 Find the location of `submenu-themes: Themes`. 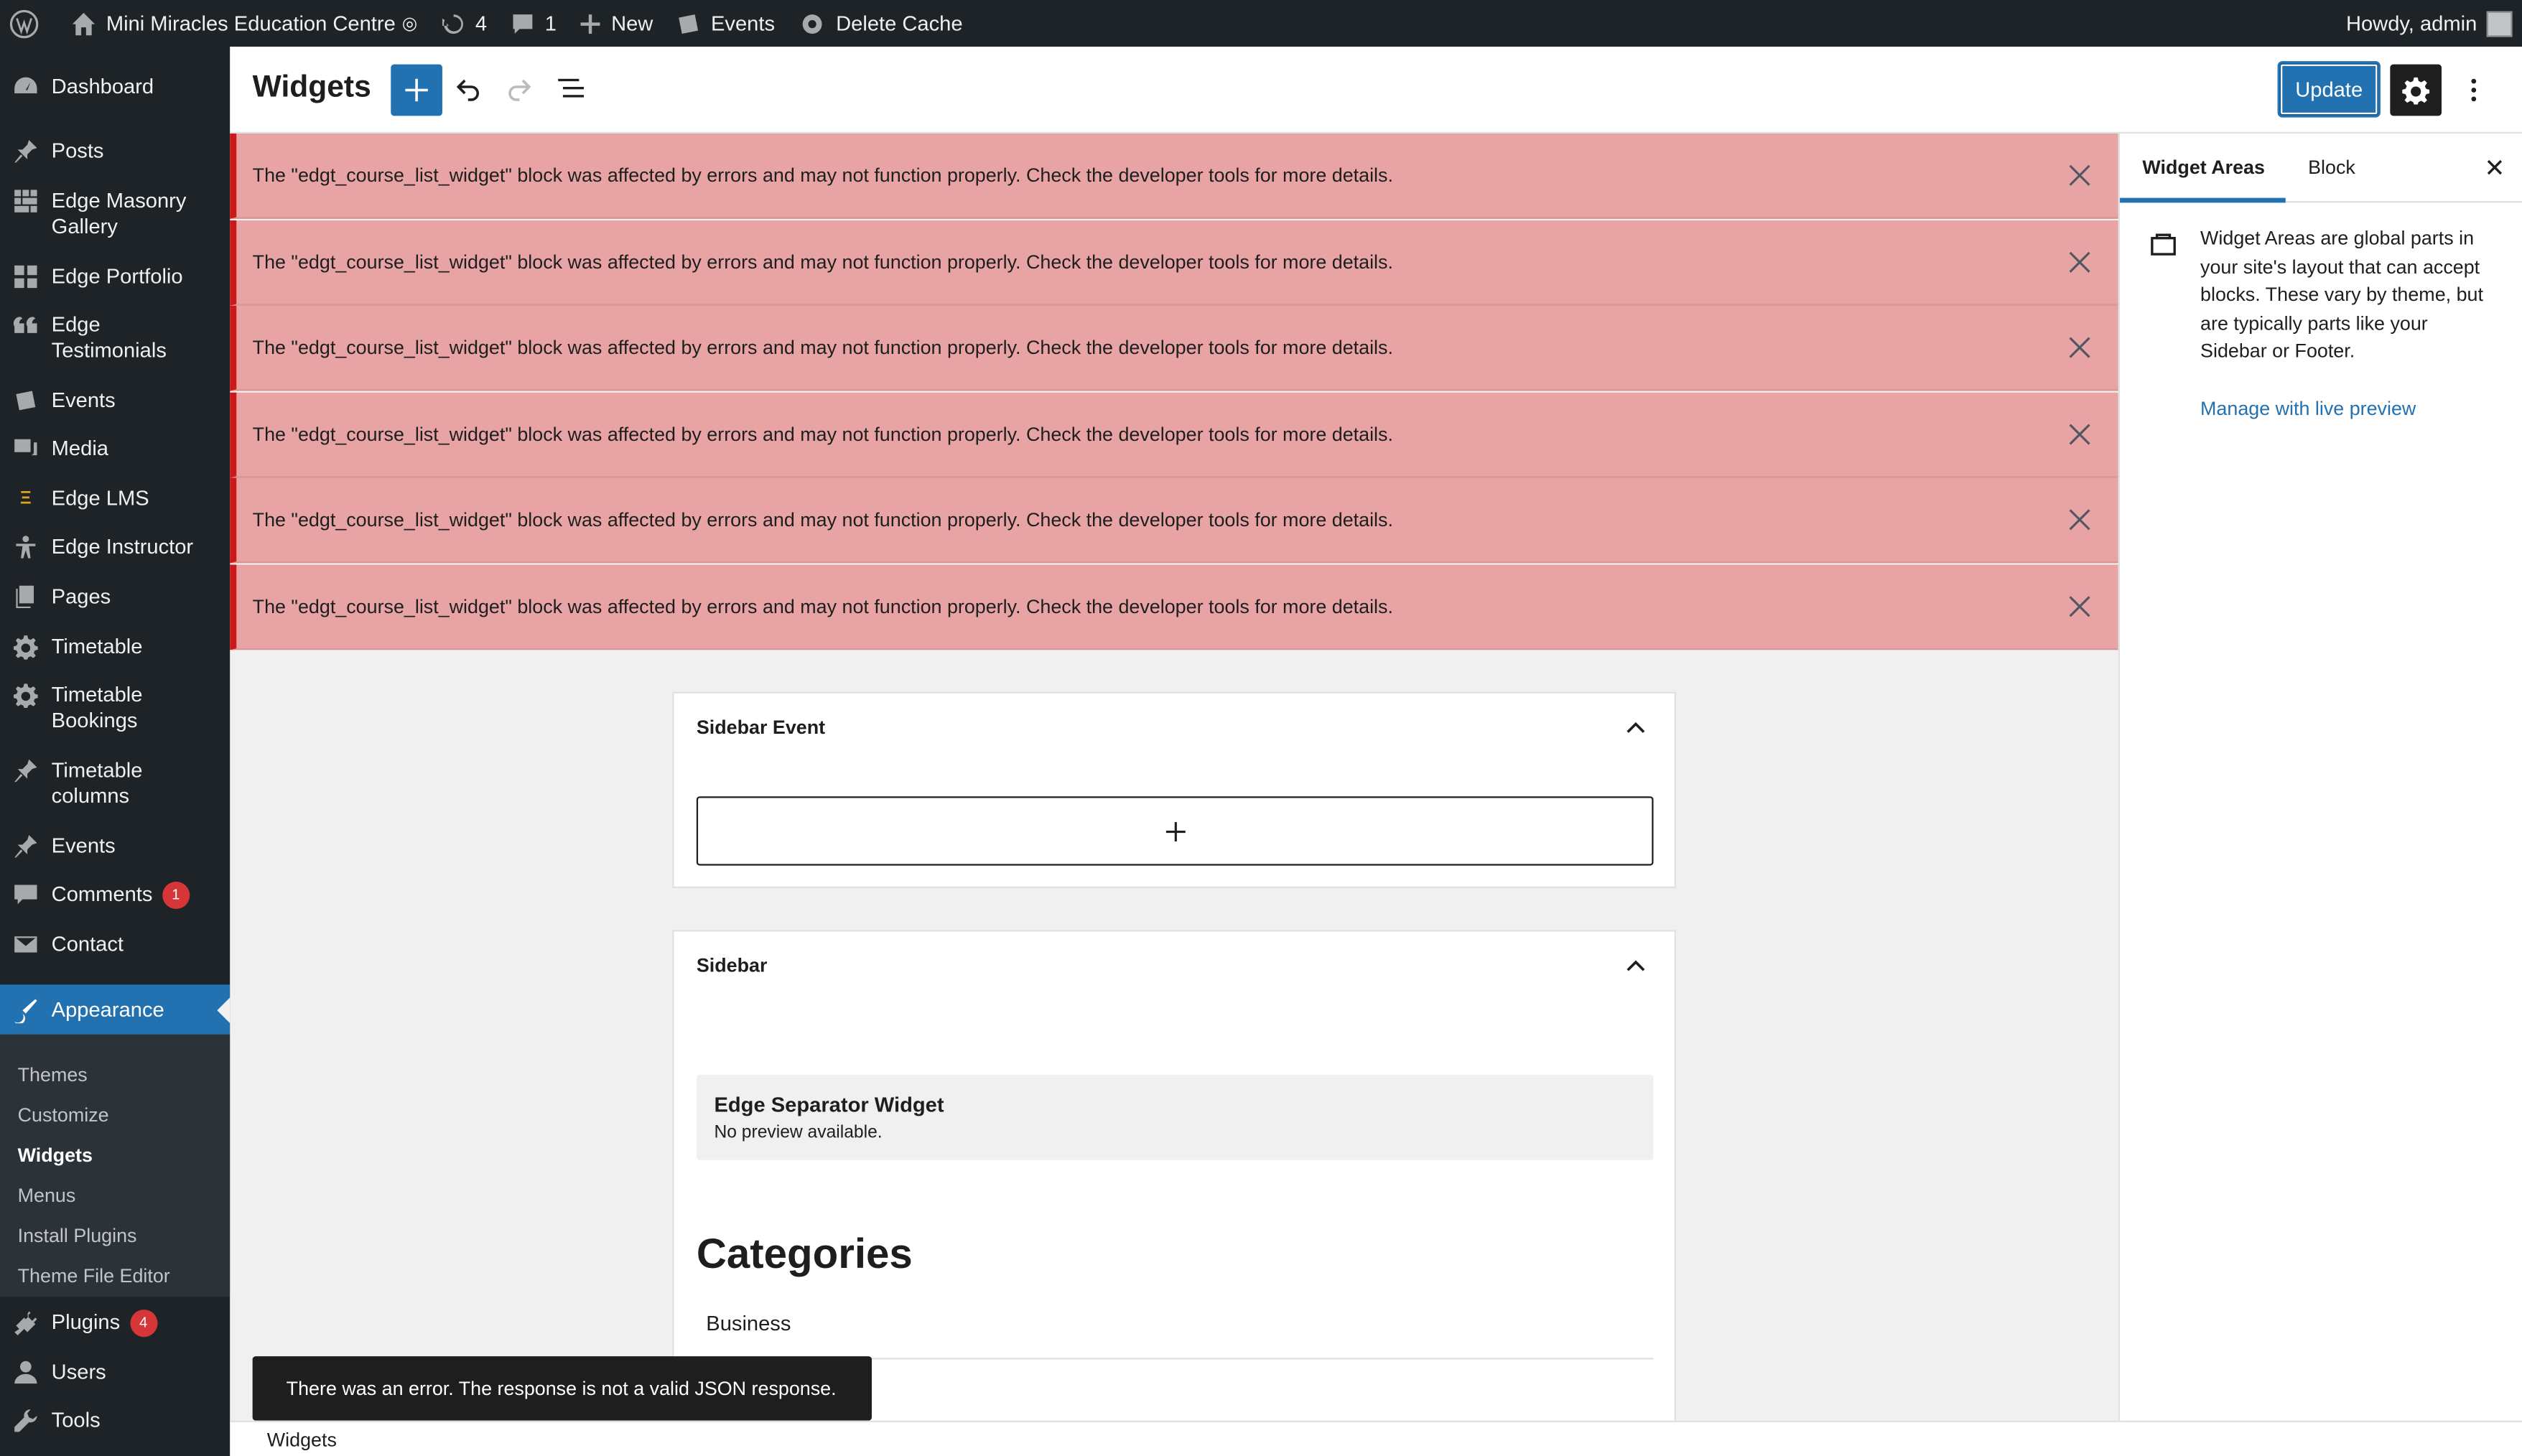

submenu-themes: Themes is located at coordinates (53, 1074).